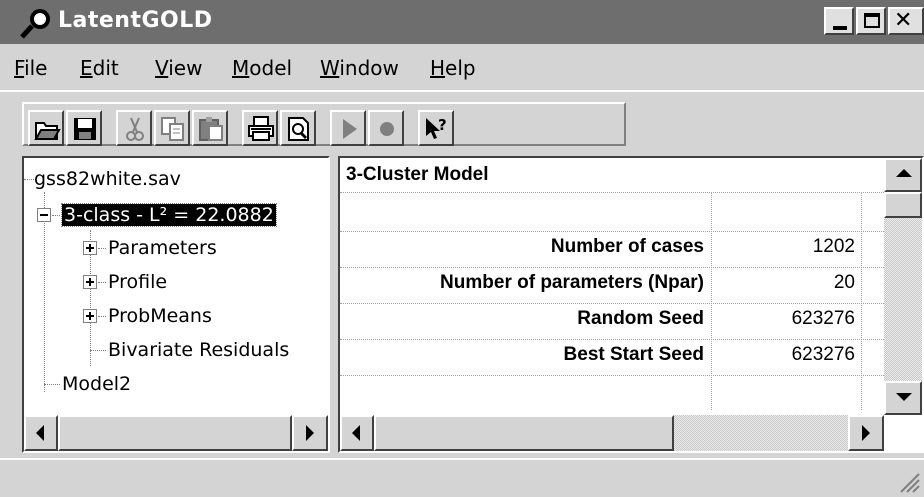  What do you see at coordinates (96, 384) in the screenshot?
I see `tree-model-2: Model2` at bounding box center [96, 384].